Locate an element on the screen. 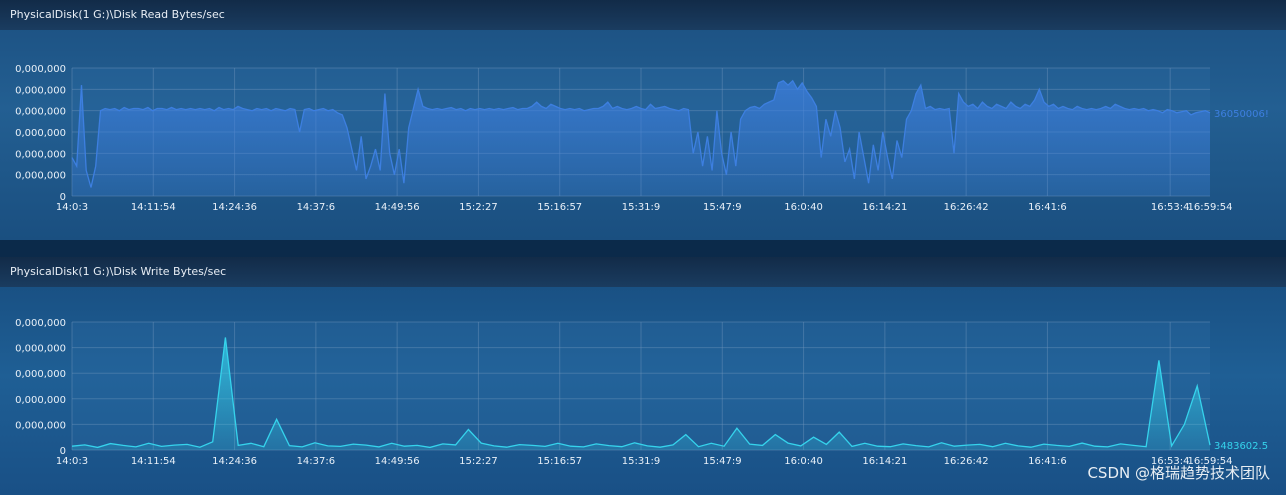  last-value-label: 36050006! is located at coordinates (1241, 114).